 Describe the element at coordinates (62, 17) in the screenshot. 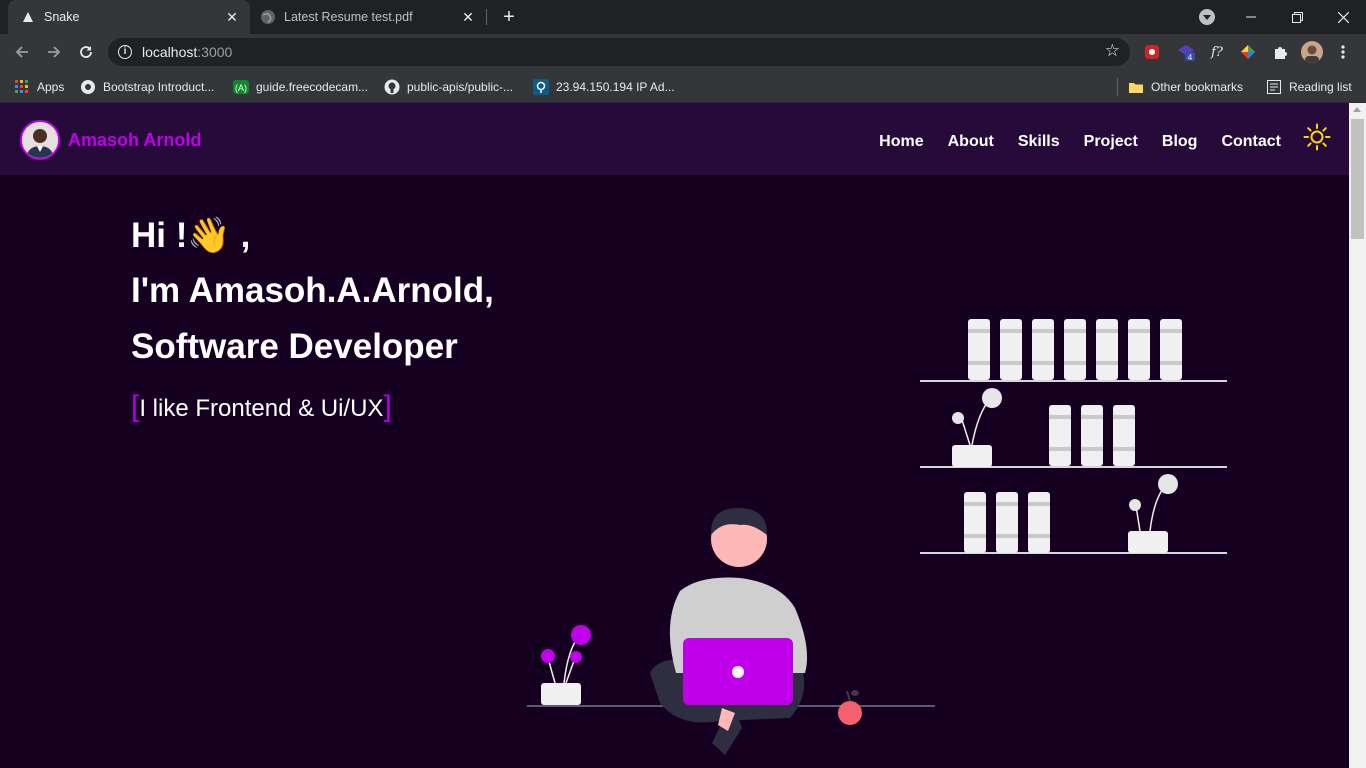

I see `tab-title: Snake` at that location.